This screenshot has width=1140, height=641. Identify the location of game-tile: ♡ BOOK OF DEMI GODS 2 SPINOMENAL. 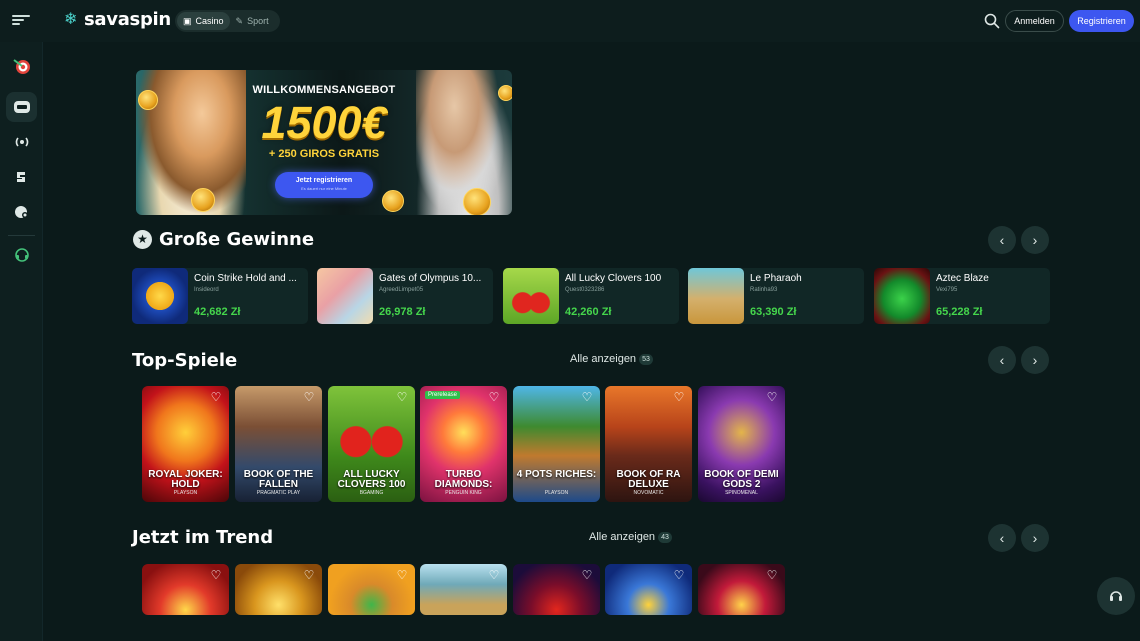
(741, 444).